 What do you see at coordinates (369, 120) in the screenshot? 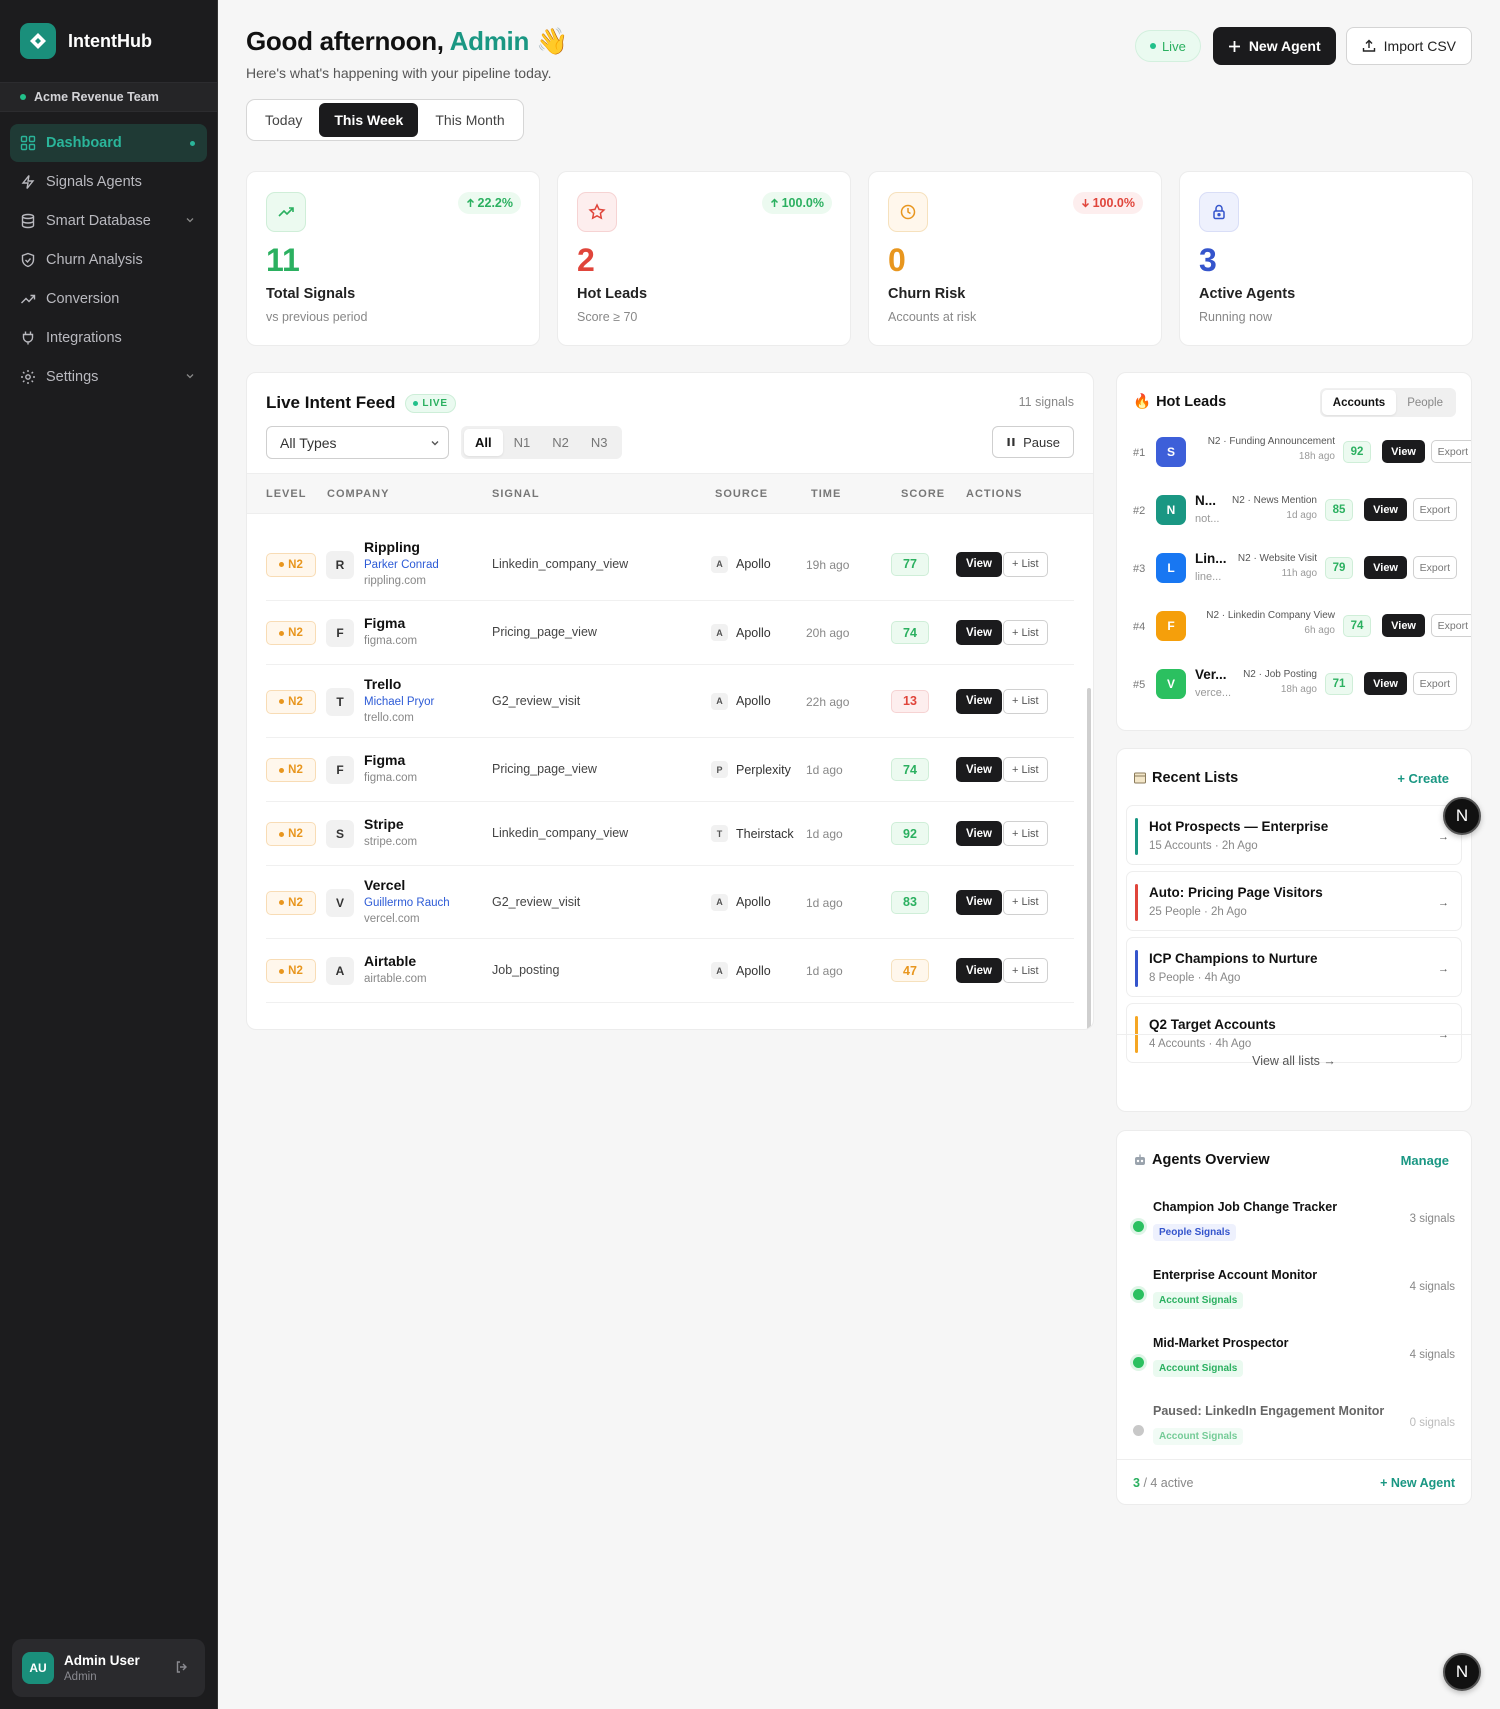
I see `range-tab-this-week: This Week` at bounding box center [369, 120].